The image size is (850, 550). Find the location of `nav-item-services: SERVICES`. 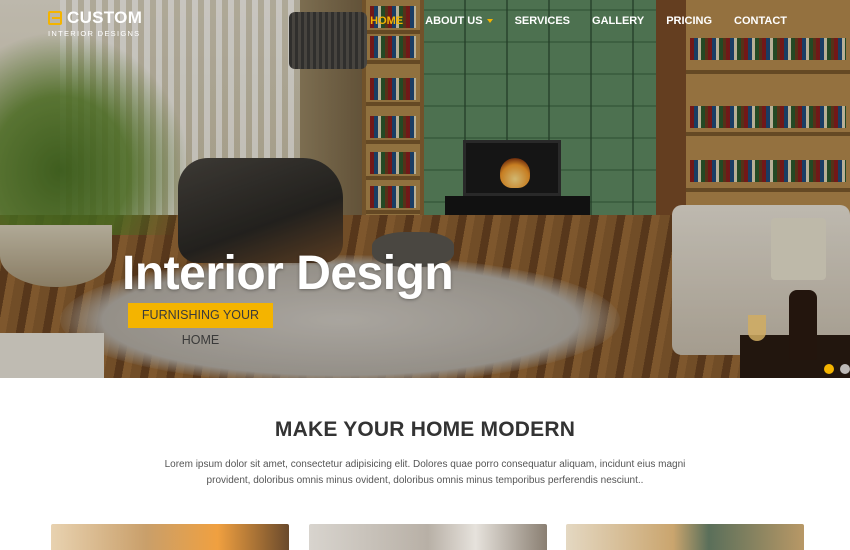

nav-item-services: SERVICES is located at coordinates (542, 21).